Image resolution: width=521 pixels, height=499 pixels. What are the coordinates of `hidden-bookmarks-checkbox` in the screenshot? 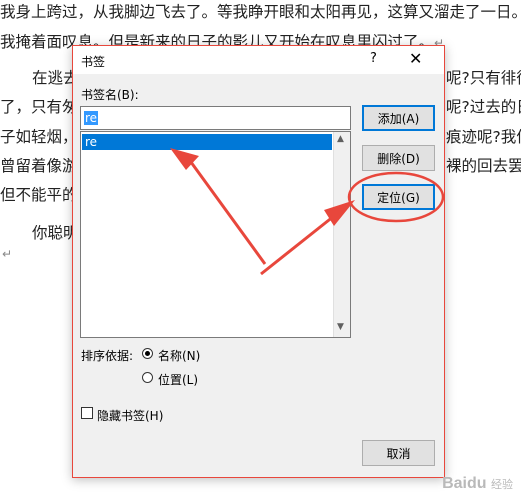 It's located at (87, 413).